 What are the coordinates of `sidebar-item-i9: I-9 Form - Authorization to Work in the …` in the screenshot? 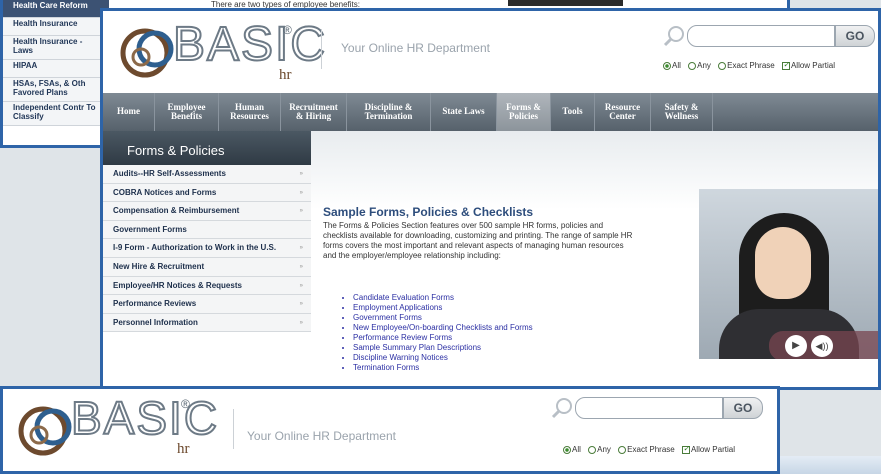 It's located at (207, 248).